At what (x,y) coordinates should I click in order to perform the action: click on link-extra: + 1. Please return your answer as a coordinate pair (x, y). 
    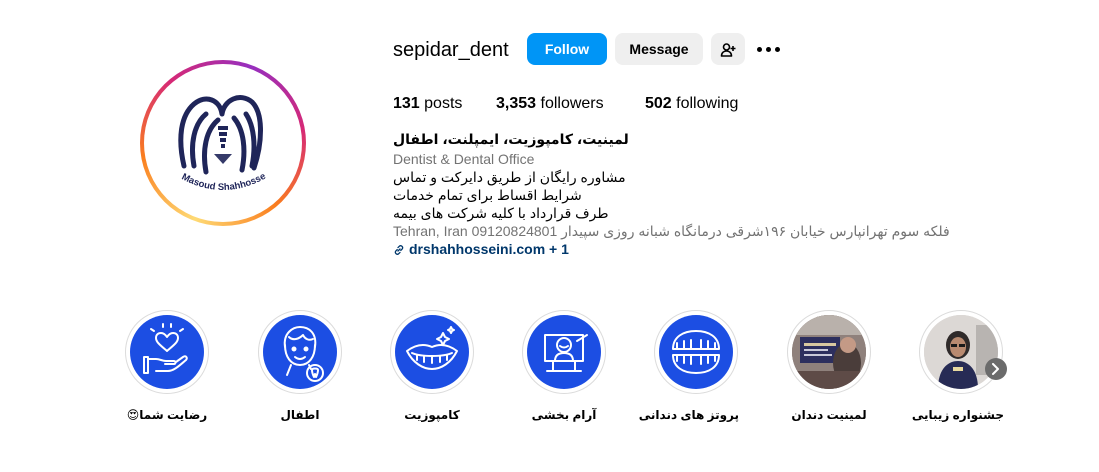
    Looking at the image, I should click on (559, 249).